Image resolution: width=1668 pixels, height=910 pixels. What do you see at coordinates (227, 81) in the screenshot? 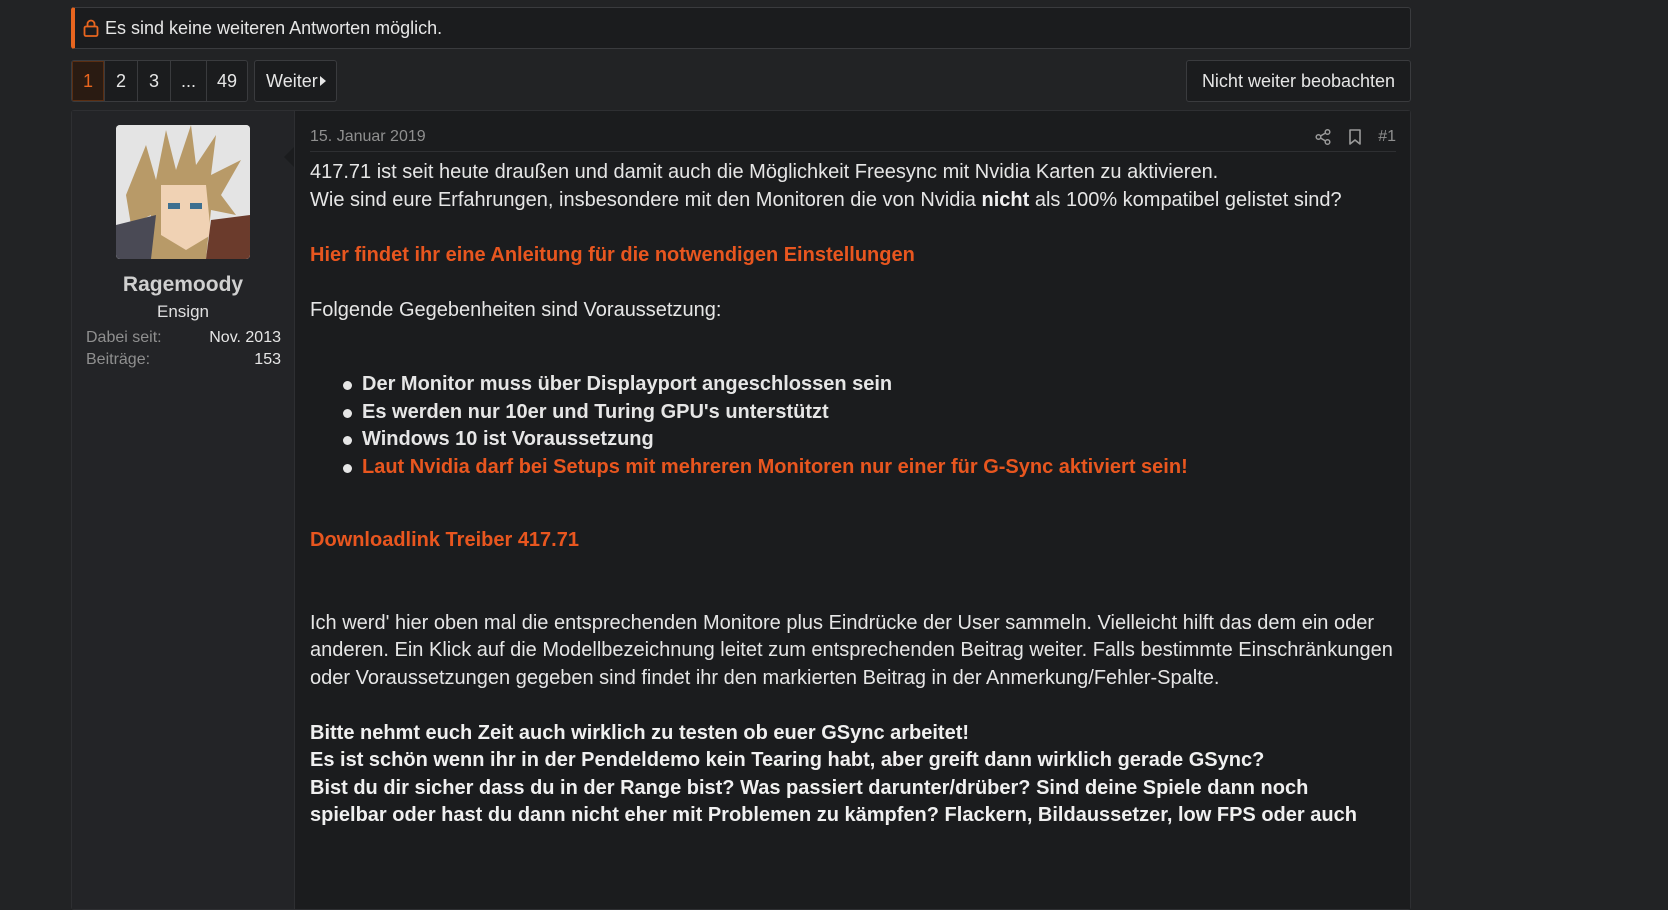
I see `page-49-link: 49` at bounding box center [227, 81].